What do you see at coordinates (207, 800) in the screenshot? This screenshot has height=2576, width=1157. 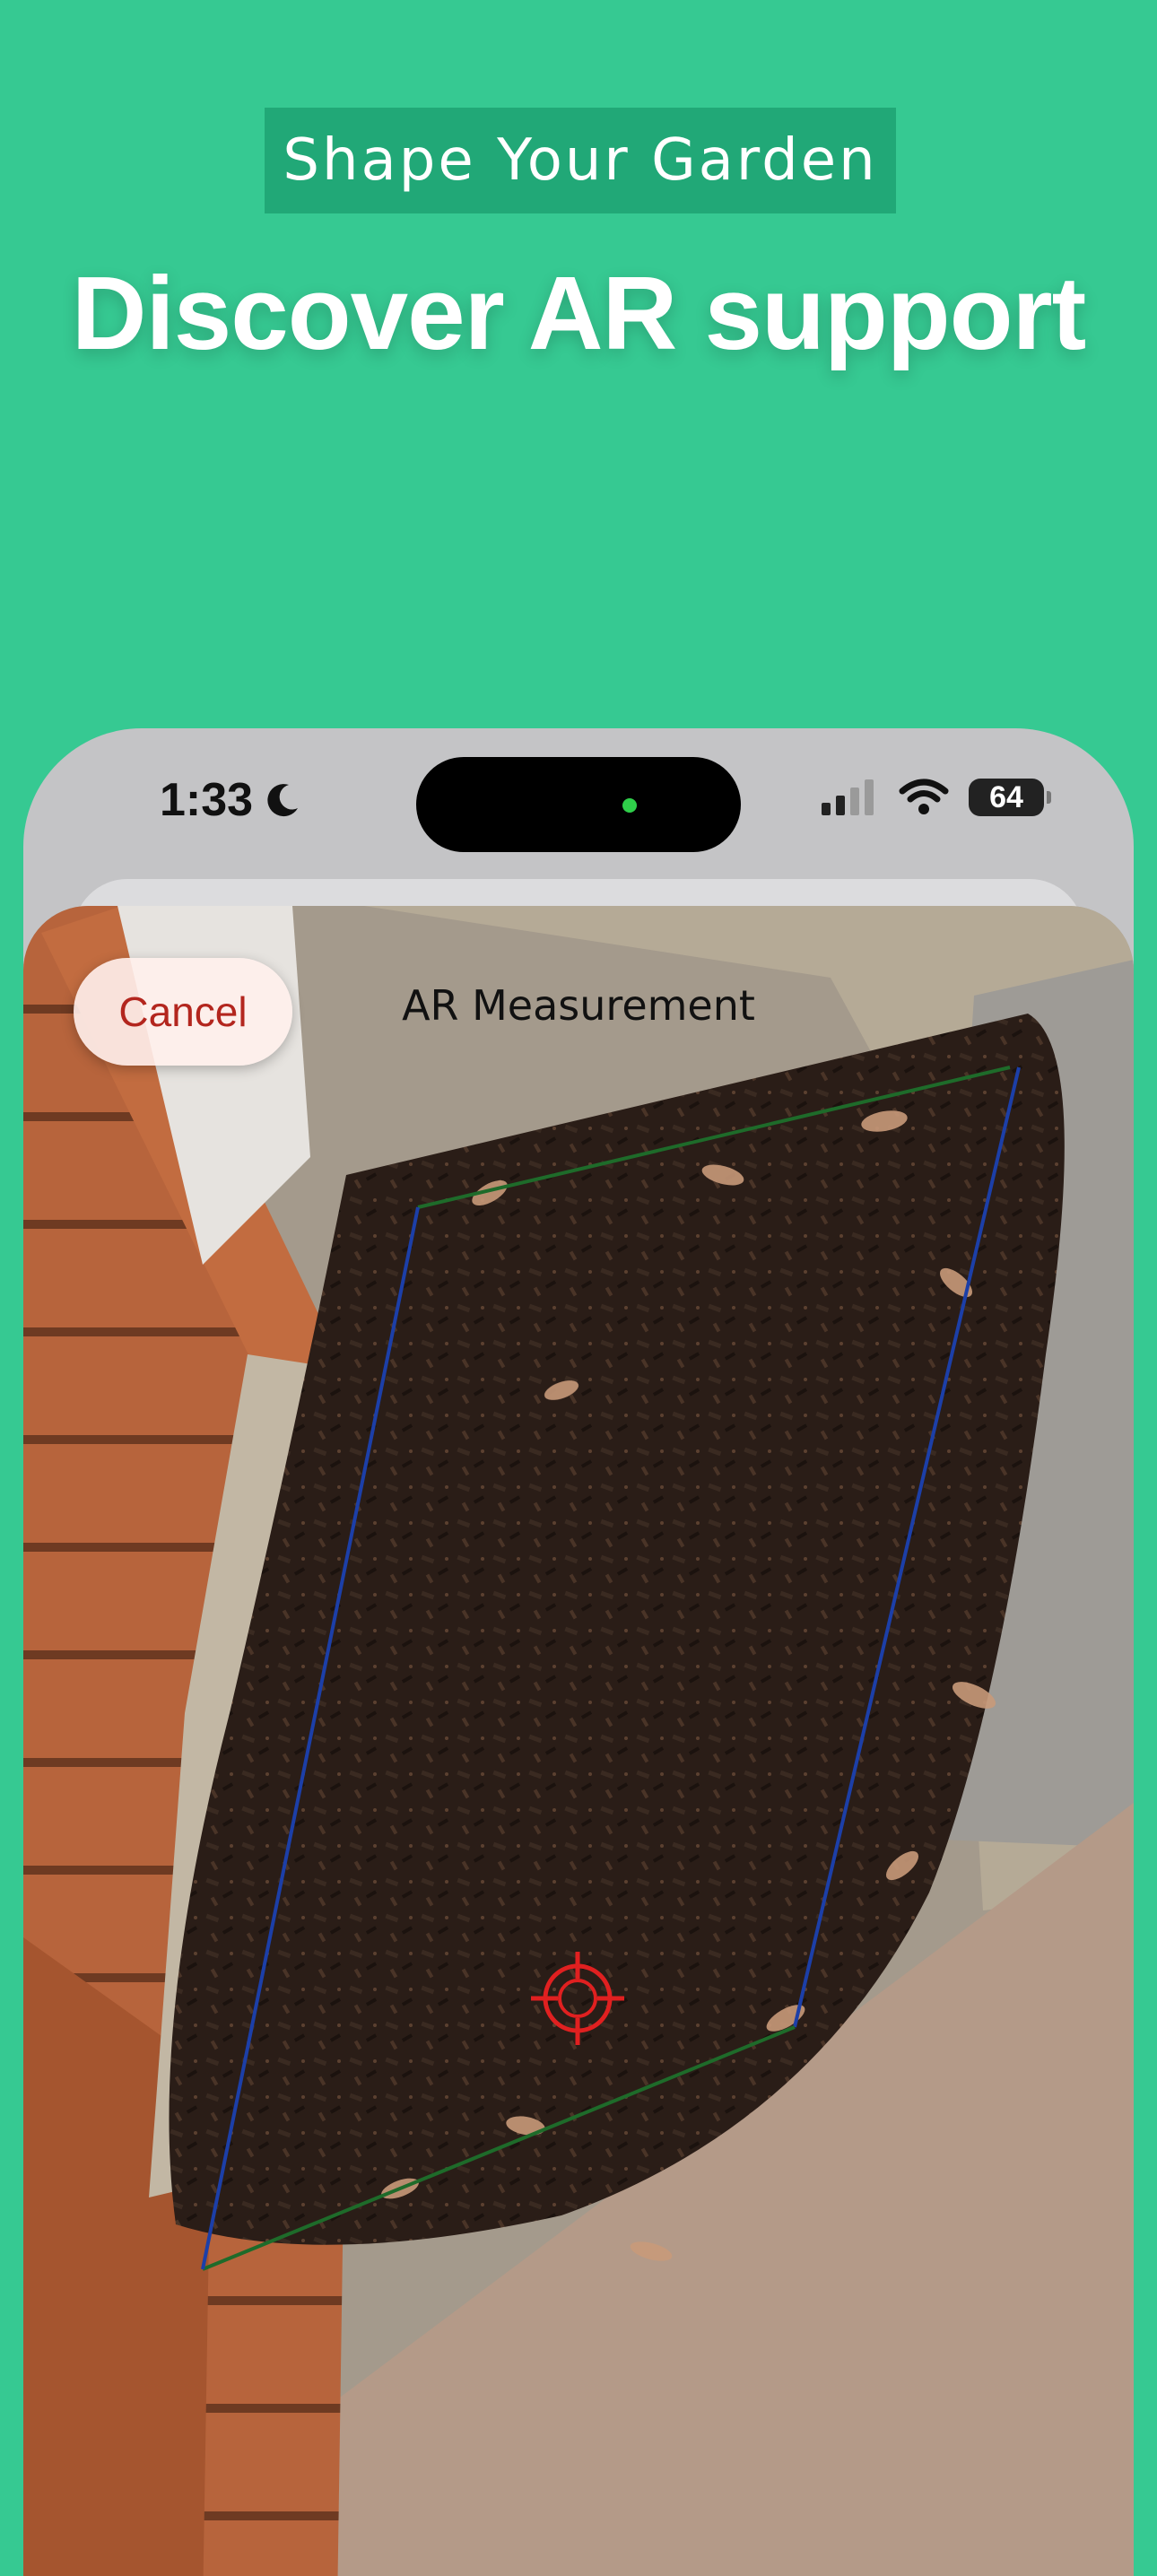 I see `status-time: 1:33` at bounding box center [207, 800].